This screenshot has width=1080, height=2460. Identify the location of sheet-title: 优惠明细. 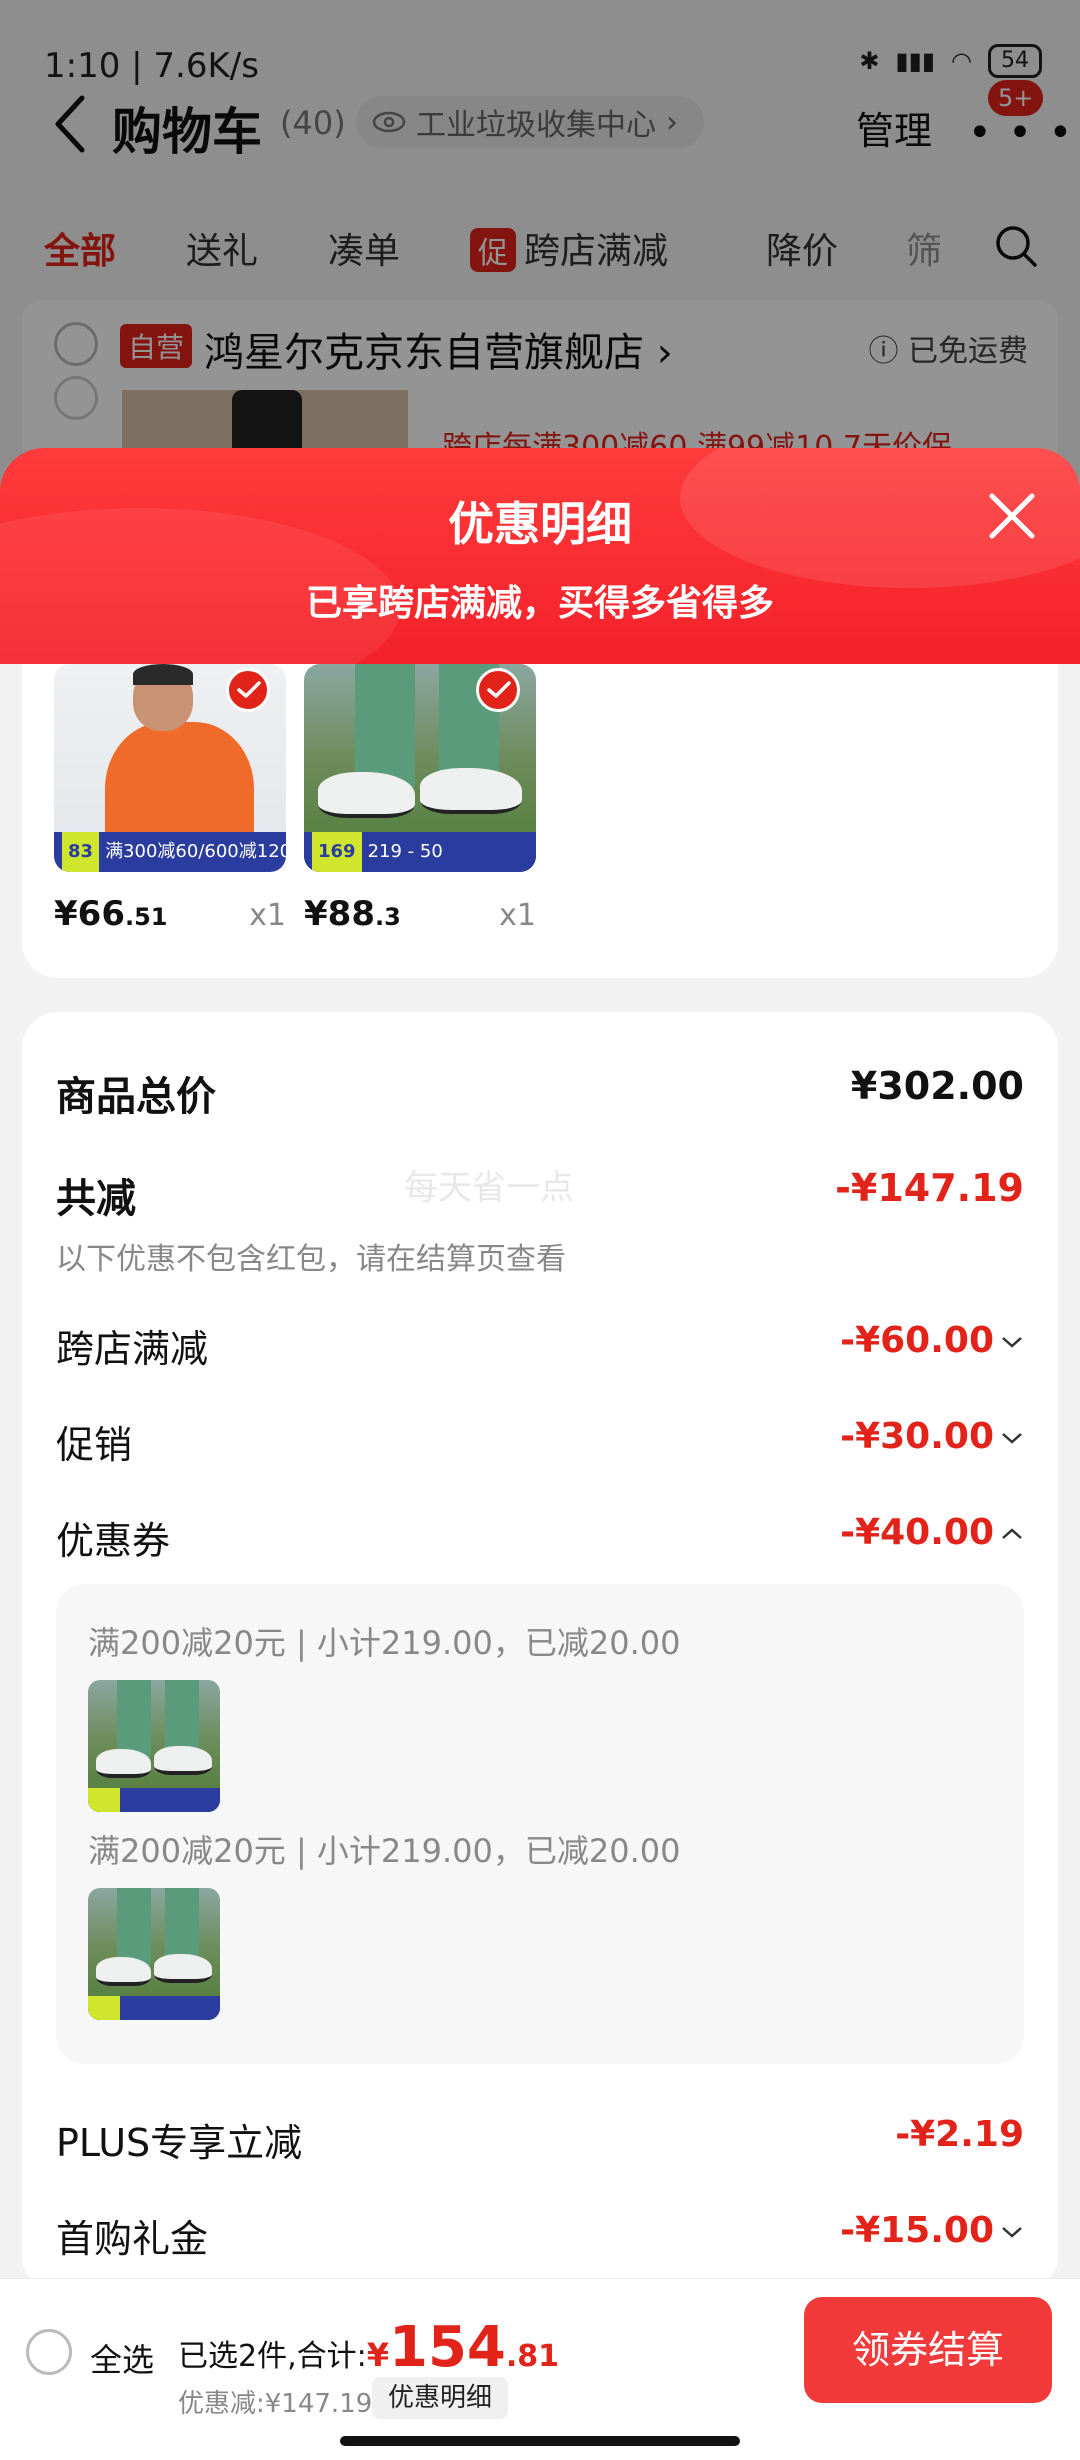
(540, 524).